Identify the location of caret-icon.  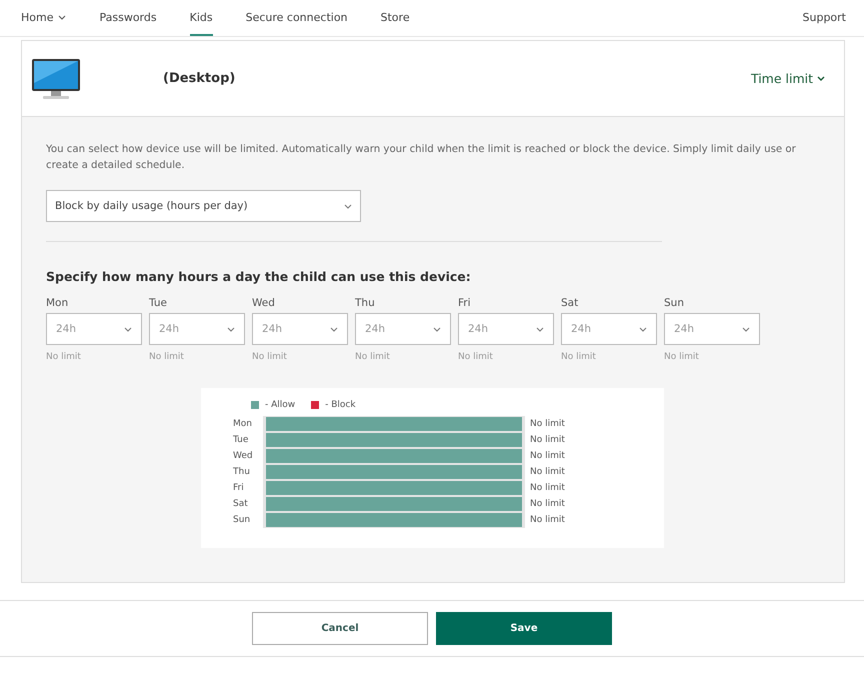
(62, 17).